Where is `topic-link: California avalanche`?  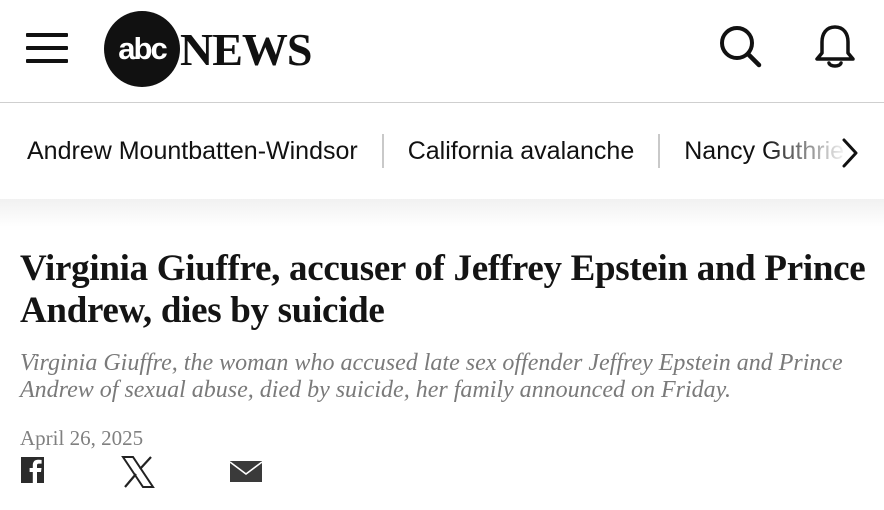
topic-link: California avalanche is located at coordinates (521, 151).